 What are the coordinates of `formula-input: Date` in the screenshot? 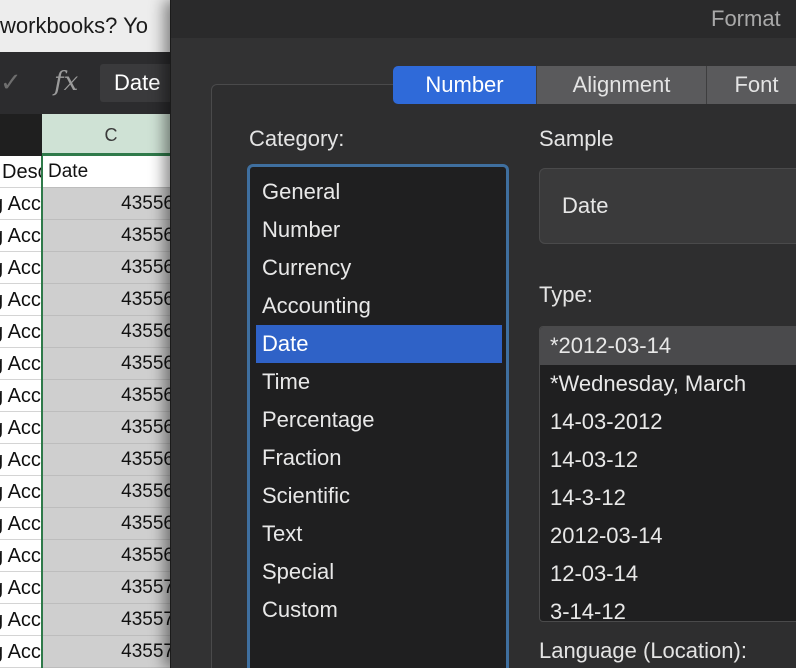 It's located at (140, 83).